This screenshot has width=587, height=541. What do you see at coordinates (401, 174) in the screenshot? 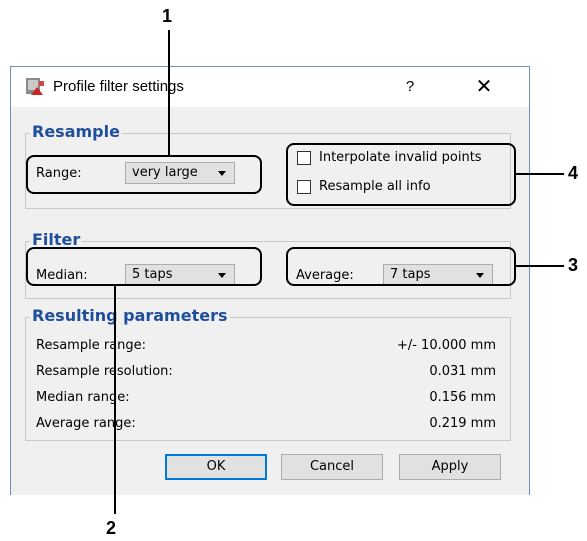
I see `callout-box-checkboxes` at bounding box center [401, 174].